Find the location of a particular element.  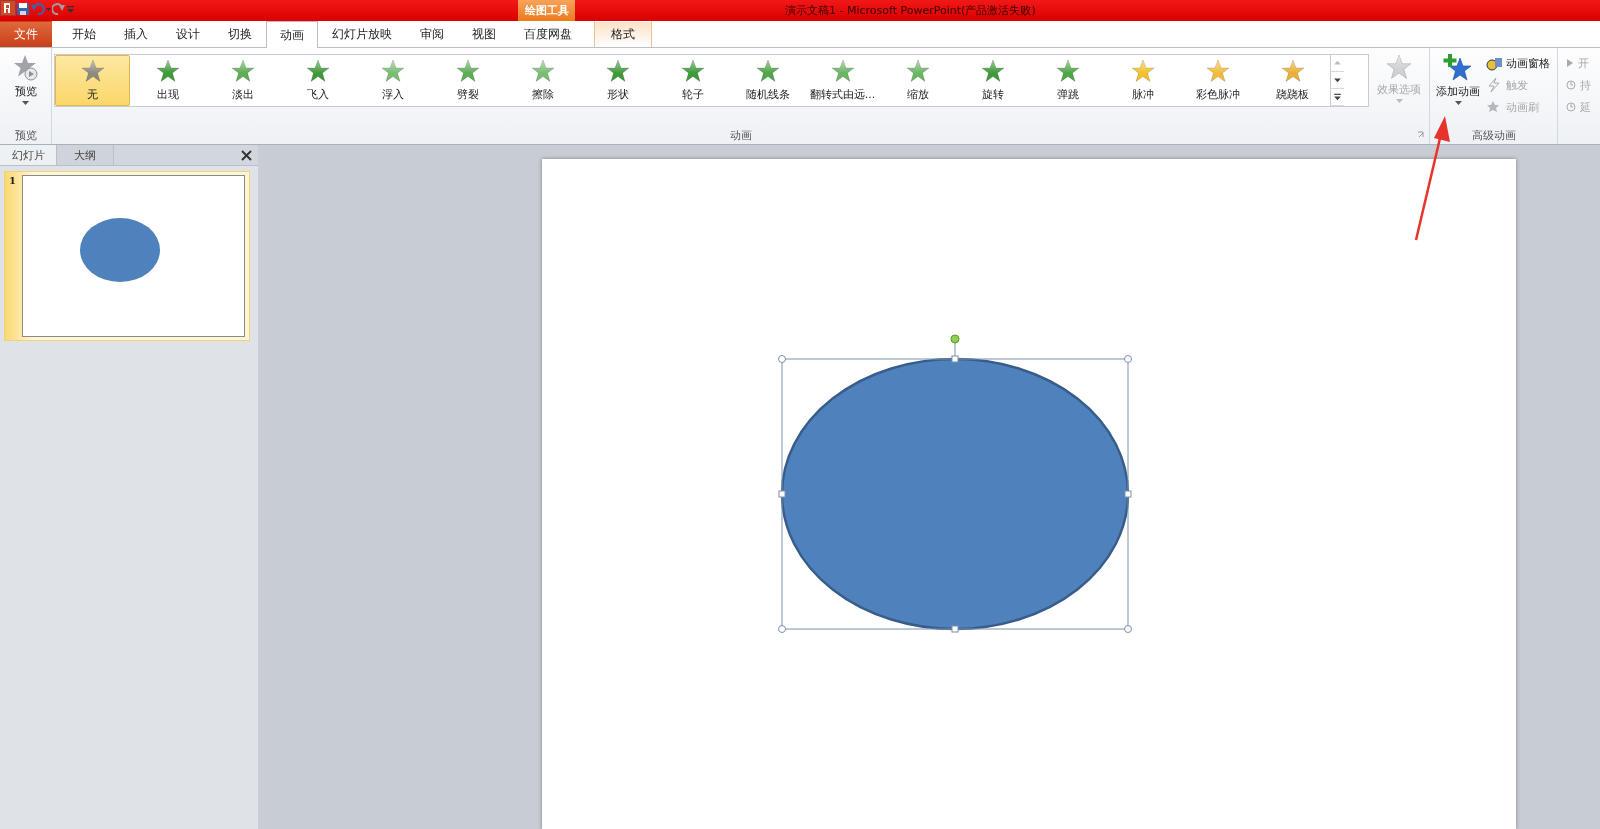

slide-number: 1 is located at coordinates (13, 181).